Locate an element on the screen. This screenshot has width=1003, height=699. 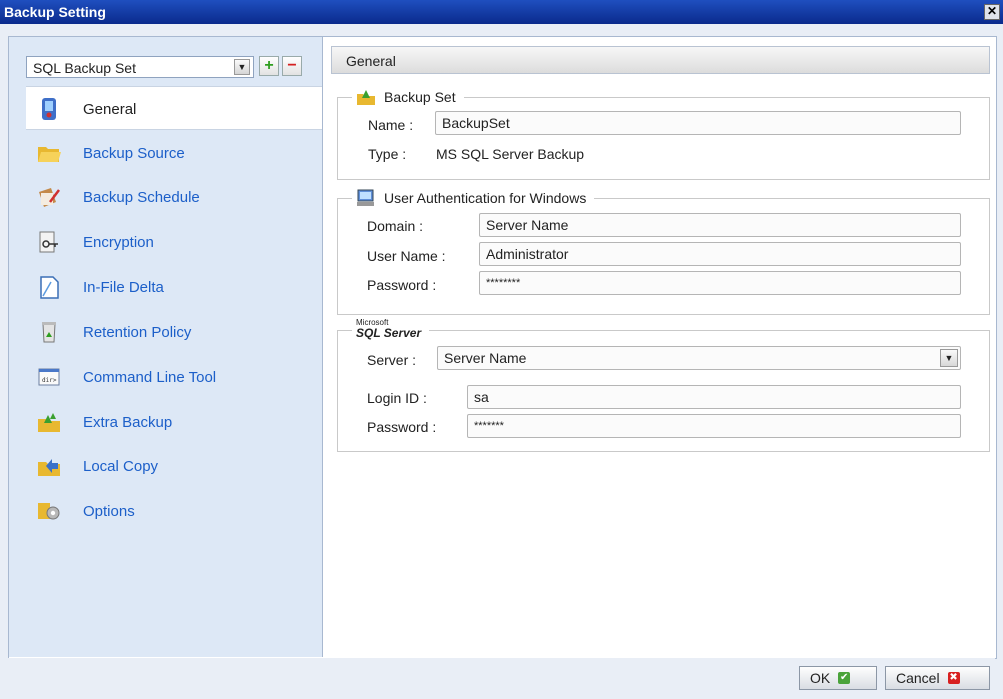
password-label: Password : is located at coordinates (402, 285).